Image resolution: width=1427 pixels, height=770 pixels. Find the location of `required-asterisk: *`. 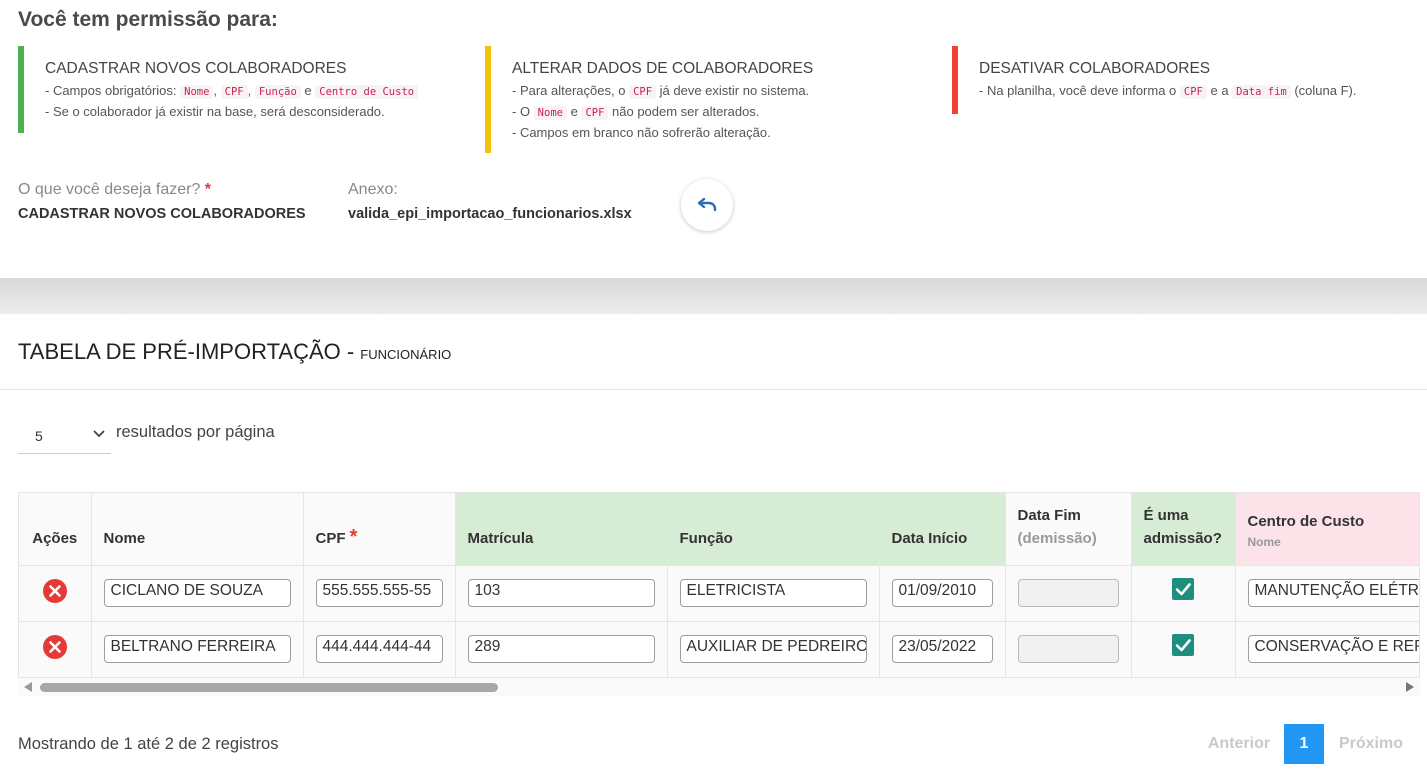

required-asterisk: * is located at coordinates (353, 536).